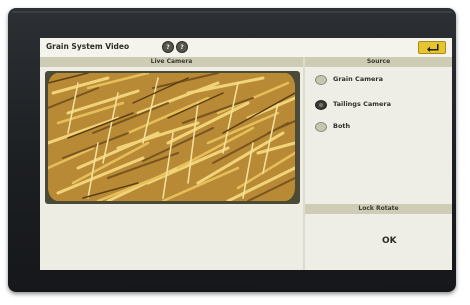  I want to click on help-button-2: ?, so click(182, 47).